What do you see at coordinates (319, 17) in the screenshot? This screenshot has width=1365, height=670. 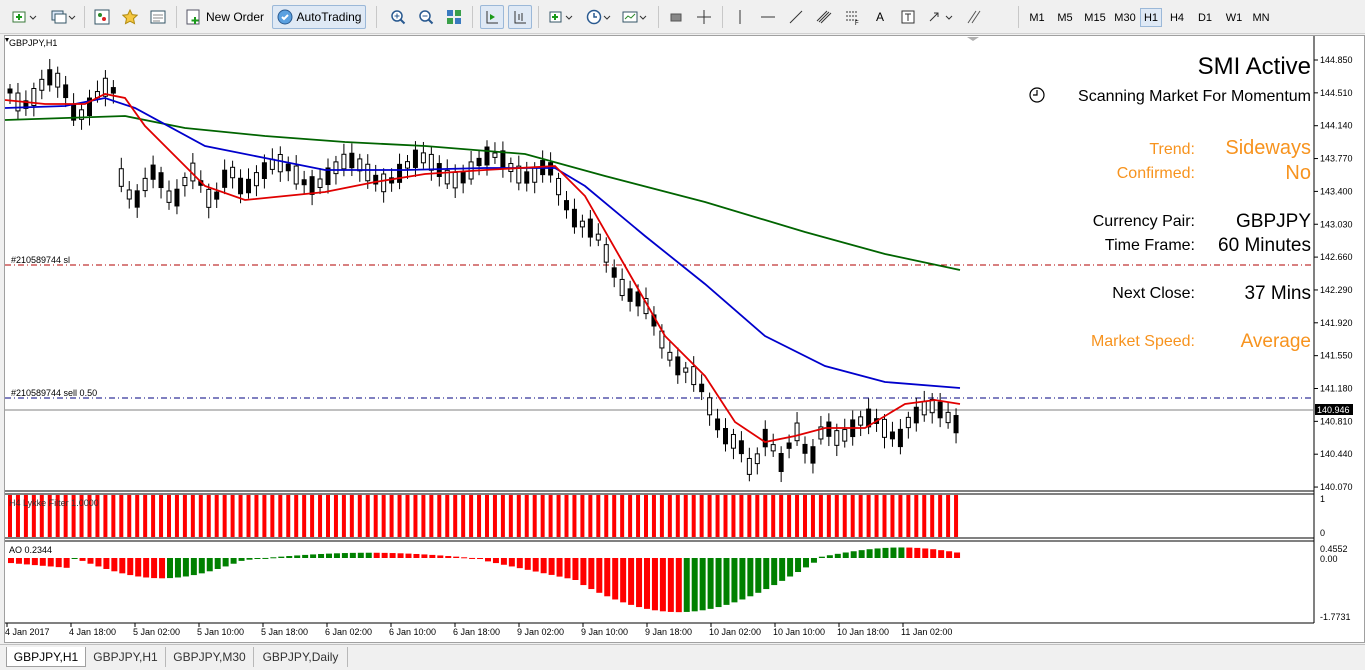 I see `autotrading-button: AutoTrading` at bounding box center [319, 17].